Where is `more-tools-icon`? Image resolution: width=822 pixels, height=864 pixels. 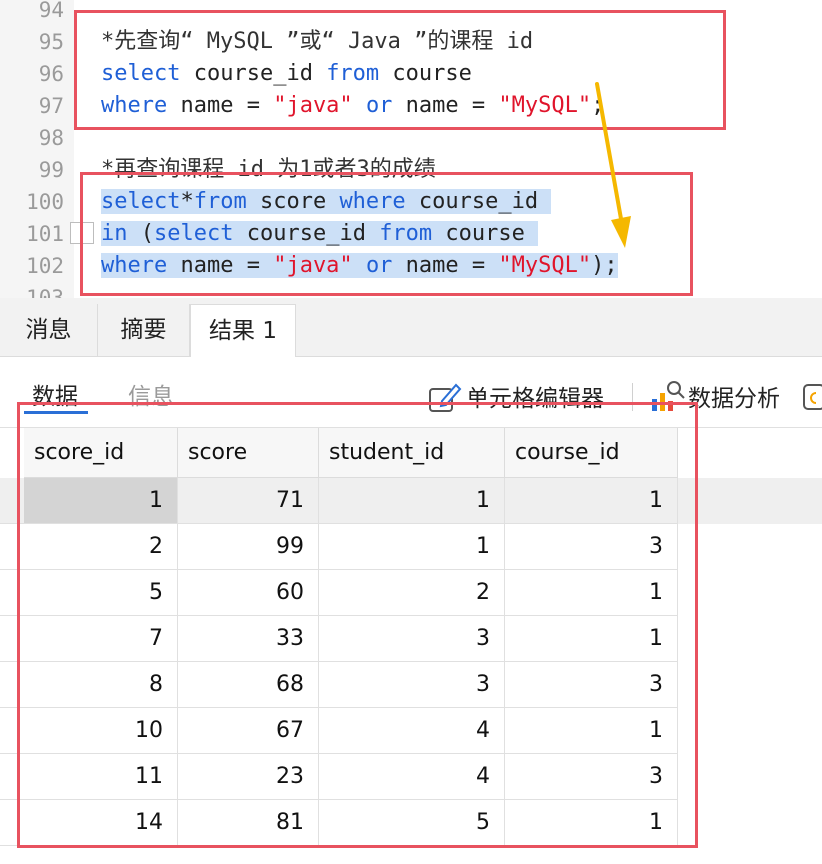
more-tools-icon is located at coordinates (812, 397).